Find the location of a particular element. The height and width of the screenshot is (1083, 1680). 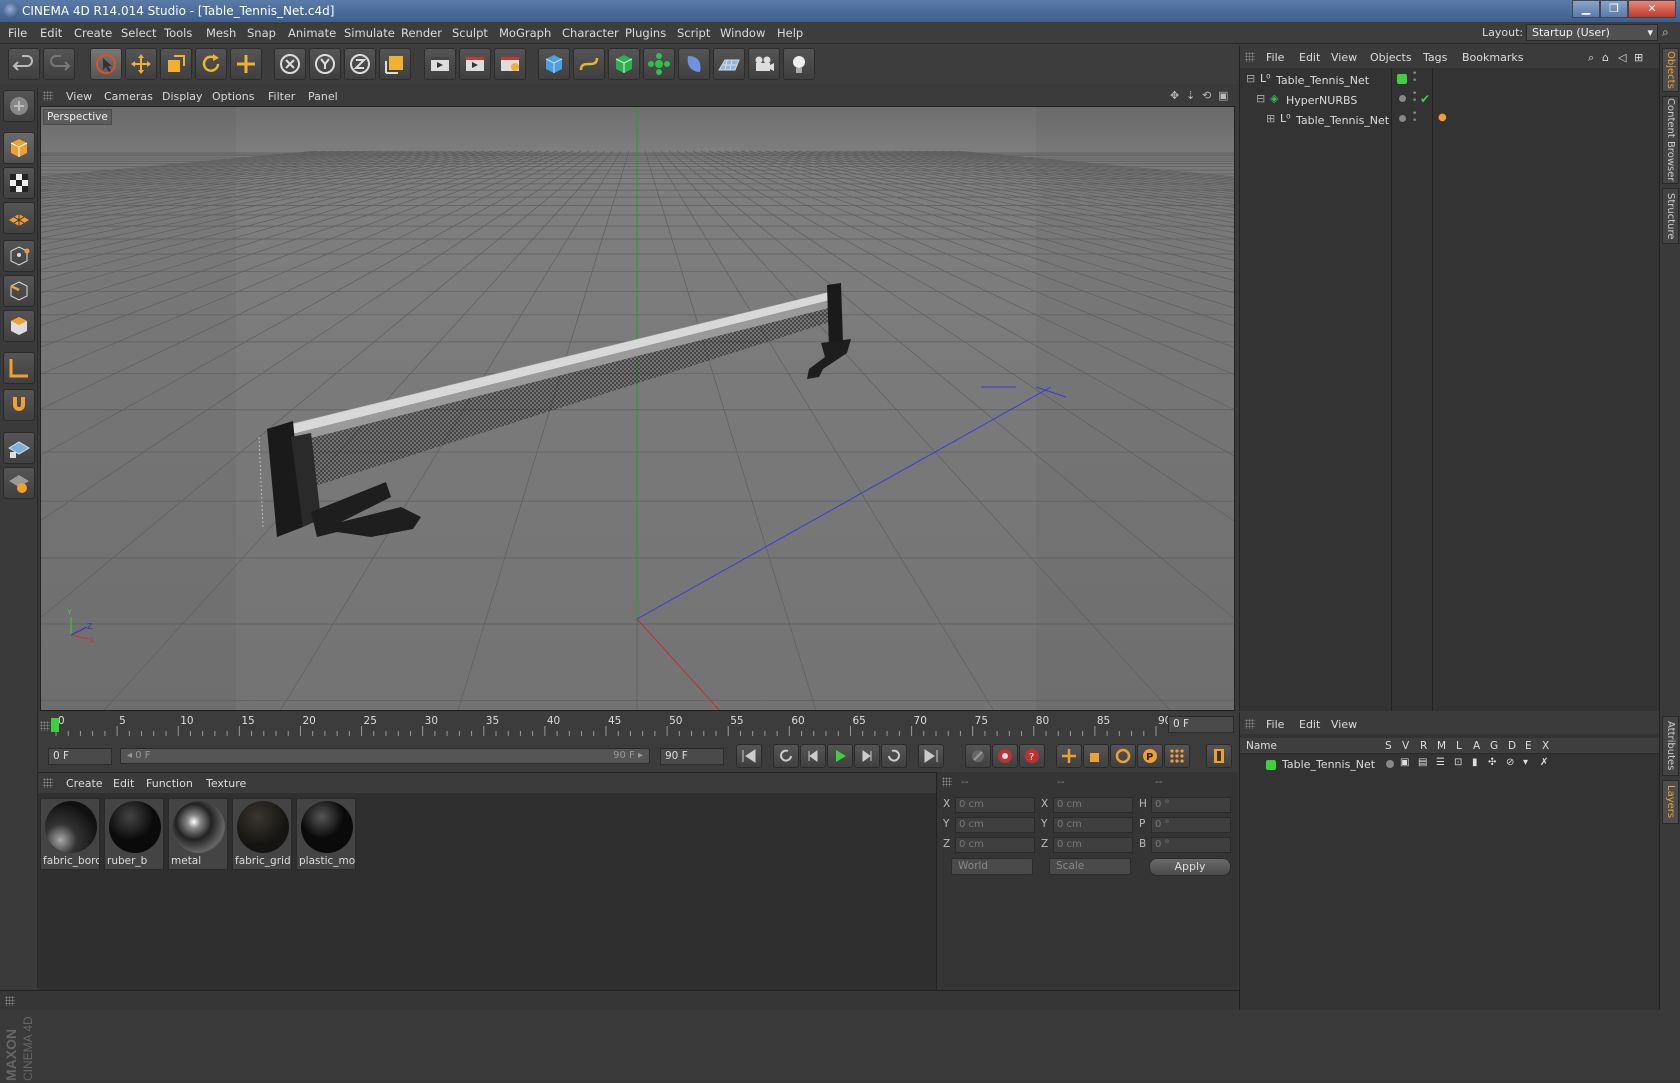

next-key-icon is located at coordinates (894, 756).